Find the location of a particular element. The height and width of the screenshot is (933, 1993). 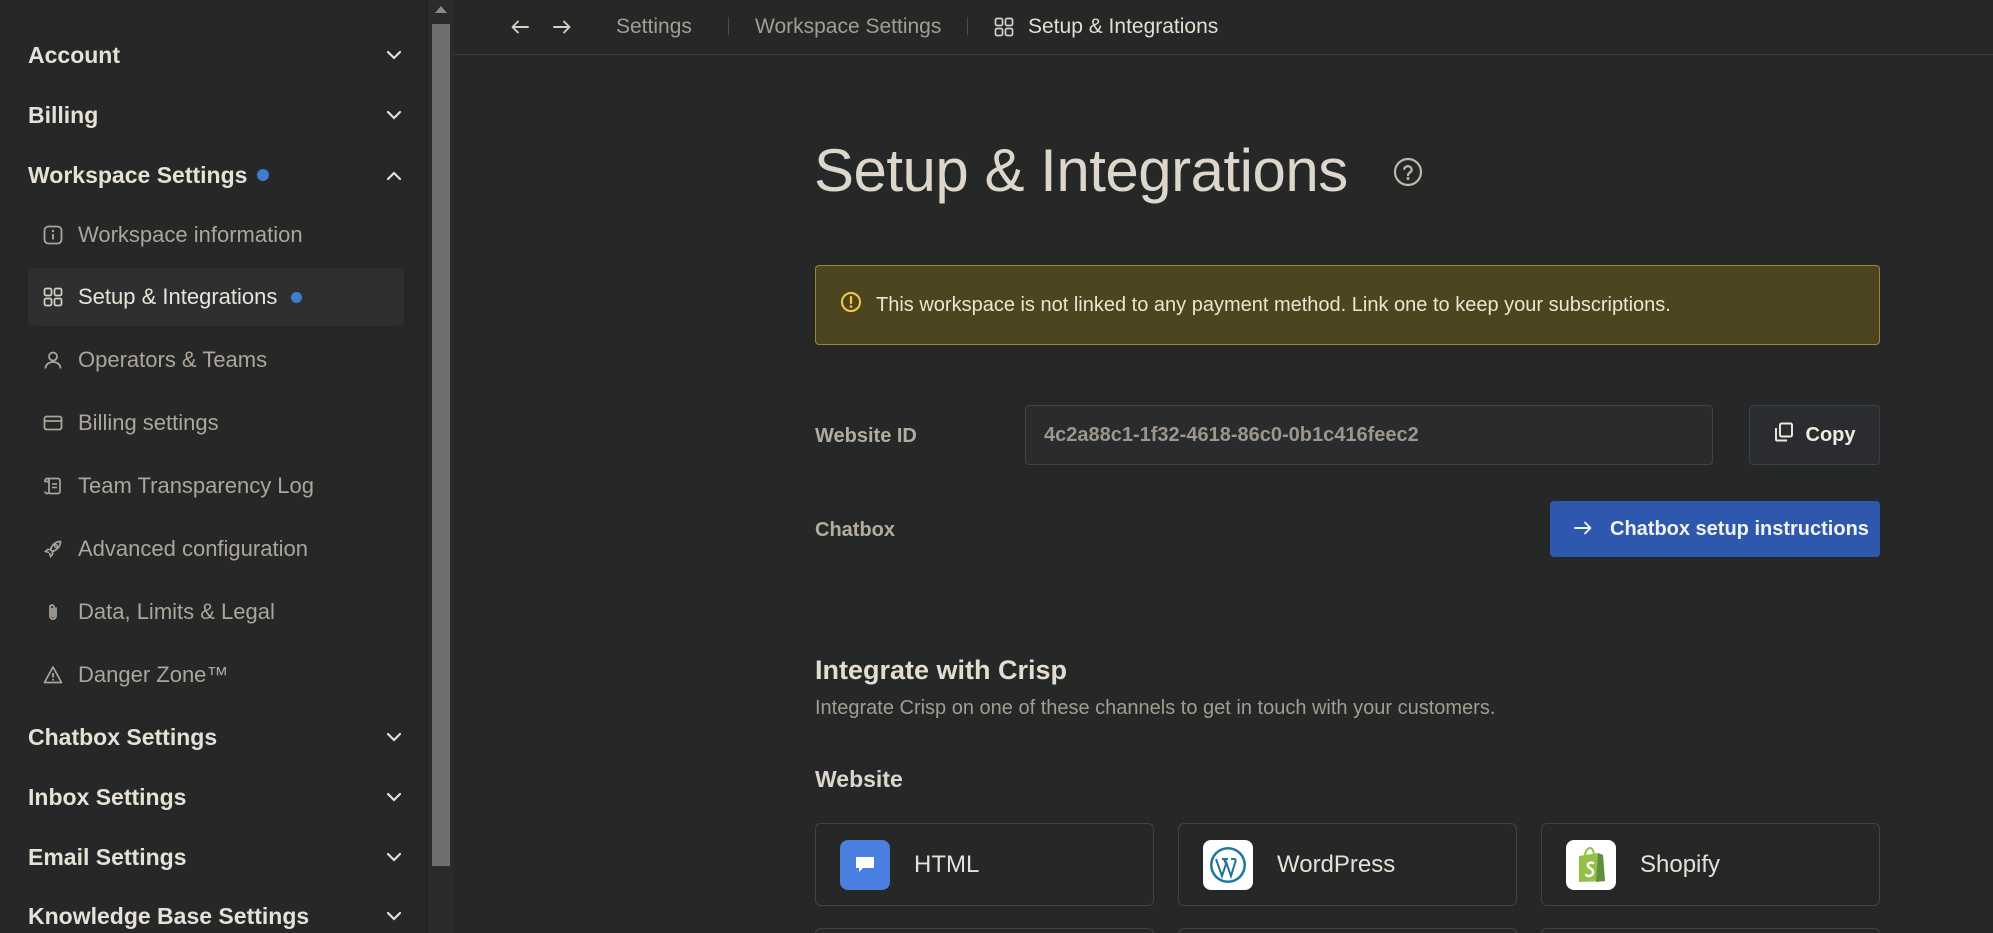

sidebar-item-operators-teams: Operators & Teams is located at coordinates (216, 360).